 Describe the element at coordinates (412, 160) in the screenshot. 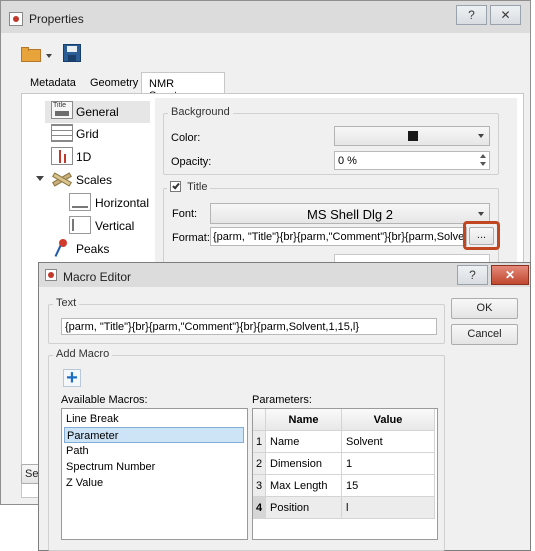

I see `opacity-spinbox: 0 %` at that location.